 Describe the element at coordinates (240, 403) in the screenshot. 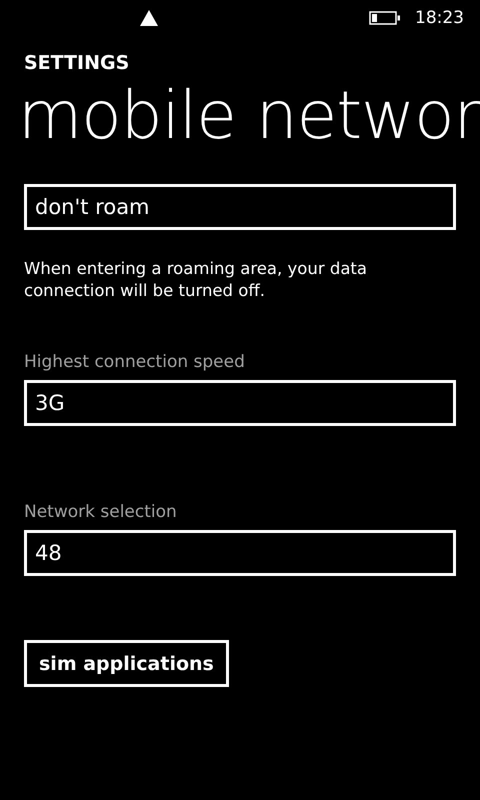

I see `picker-field: 3G` at that location.